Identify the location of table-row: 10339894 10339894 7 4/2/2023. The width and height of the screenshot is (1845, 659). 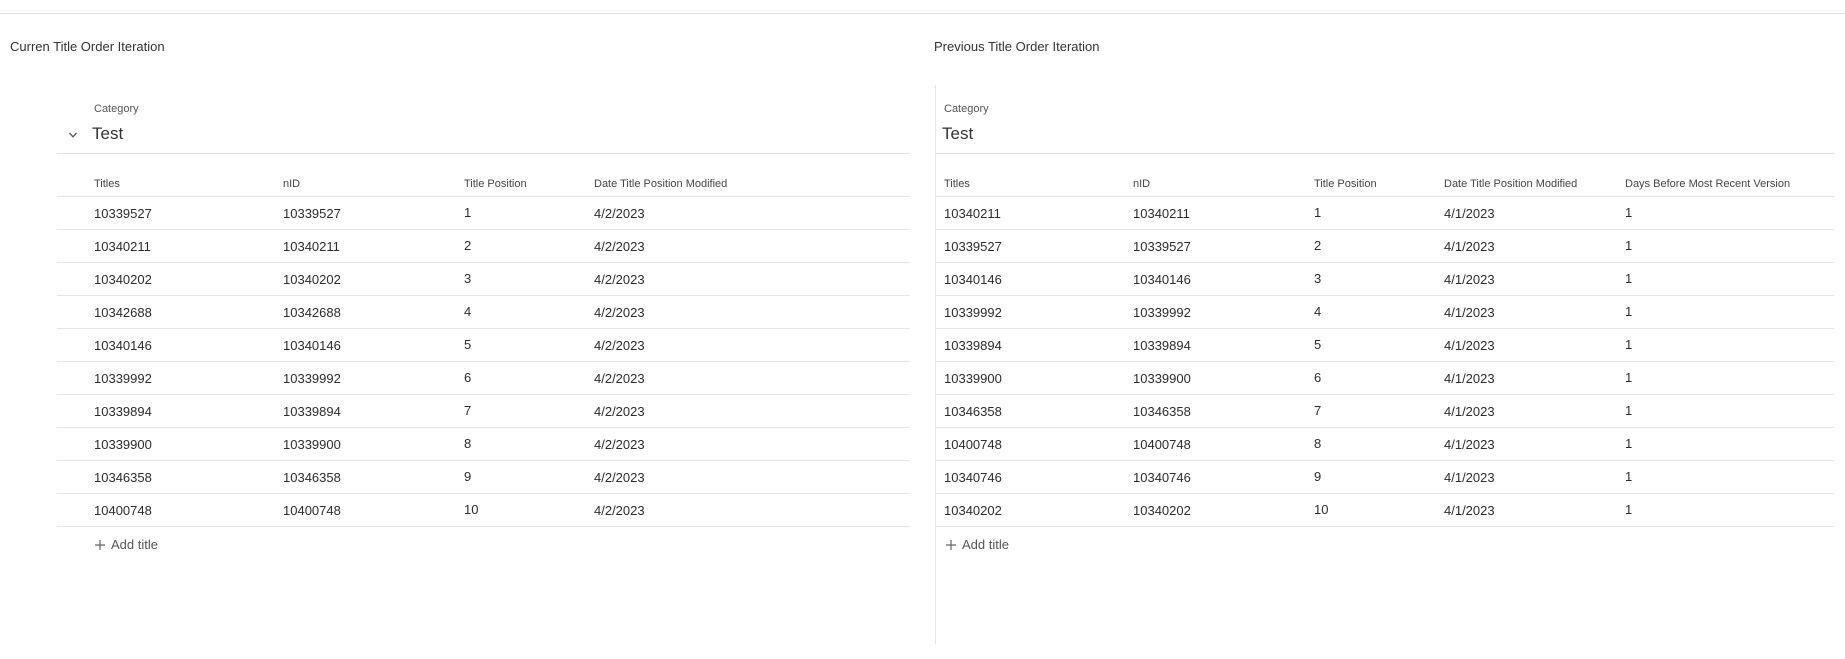
(483, 411).